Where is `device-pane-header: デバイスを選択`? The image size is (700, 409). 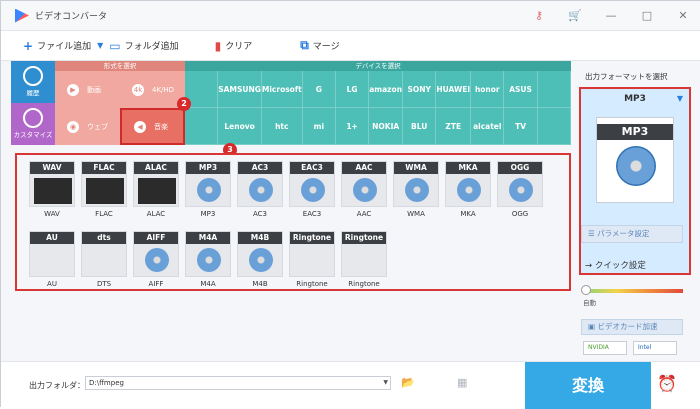
device-pane-header: デバイスを選択 is located at coordinates (378, 66).